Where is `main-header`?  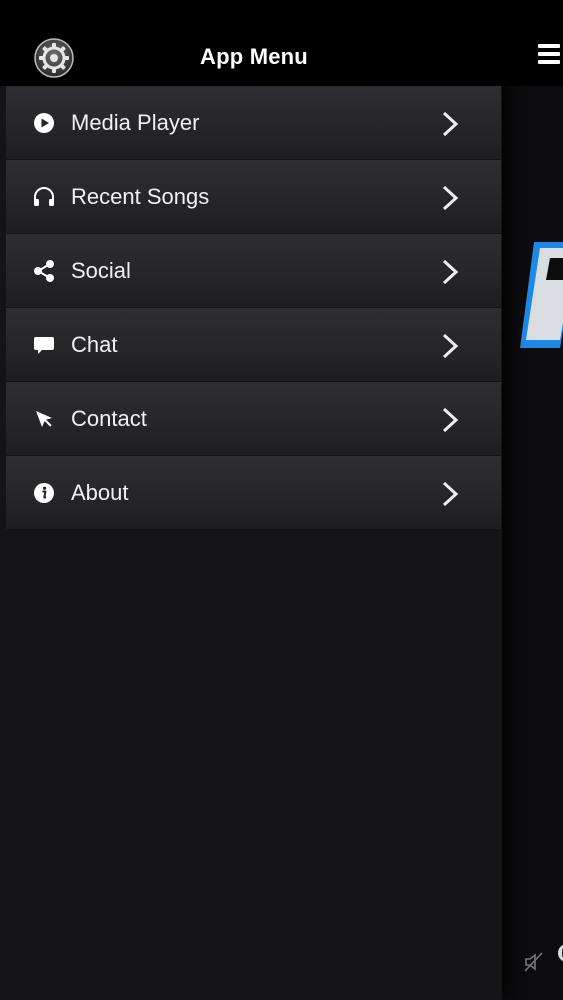 main-header is located at coordinates (532, 43).